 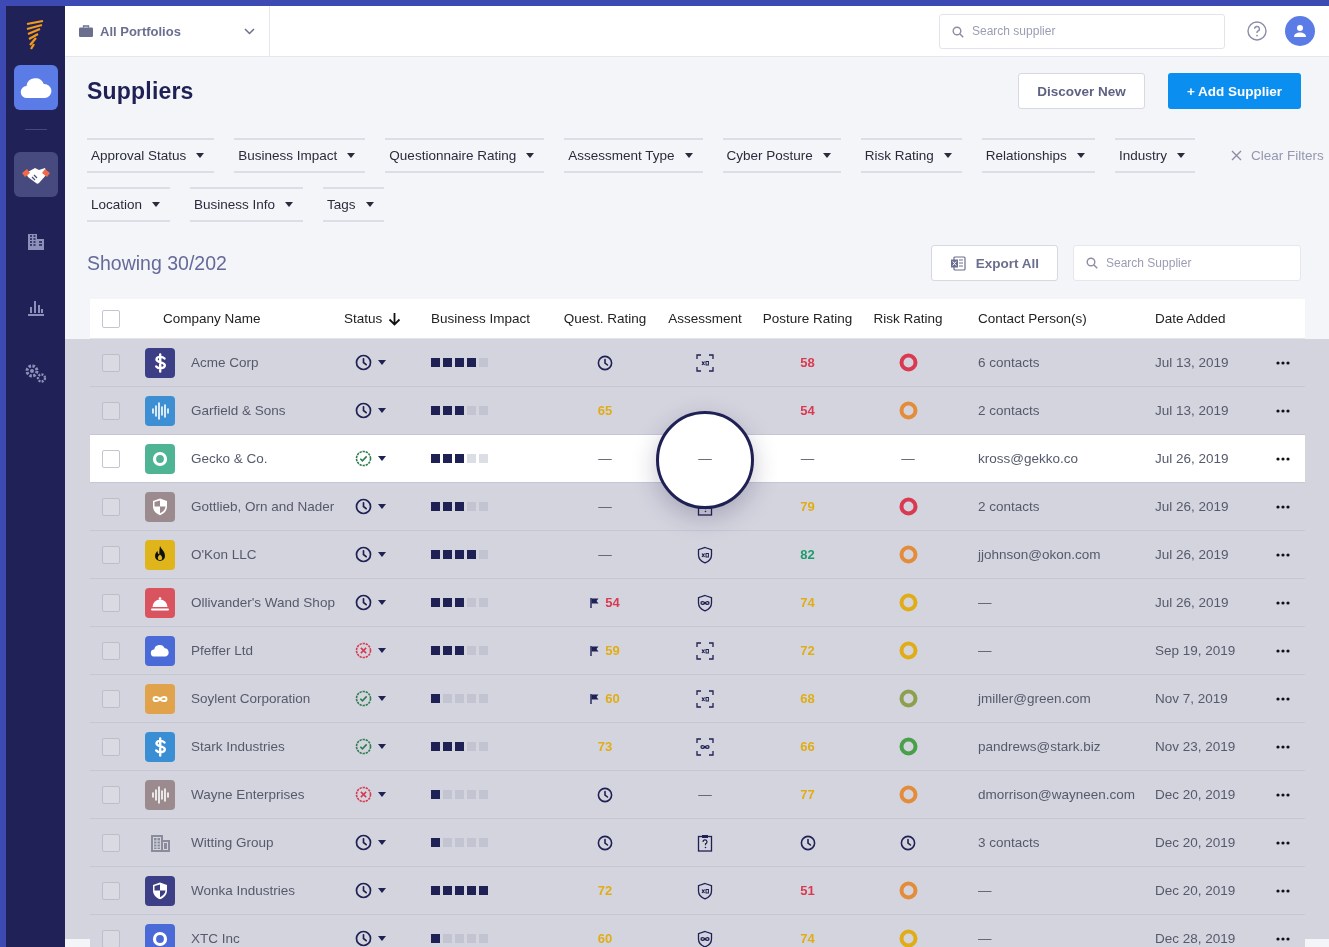 I want to click on company-name: Stark Industries, so click(x=273, y=746).